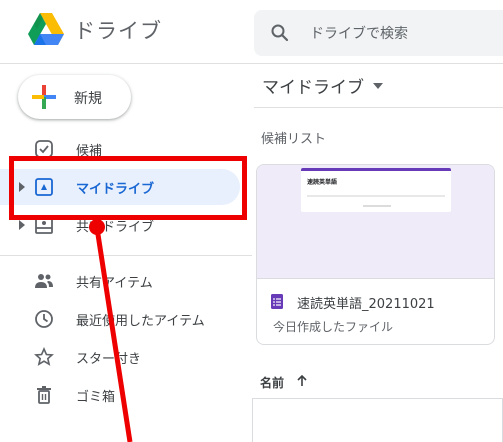  Describe the element at coordinates (272, 382) in the screenshot. I see `name-column-header: 名前` at that location.